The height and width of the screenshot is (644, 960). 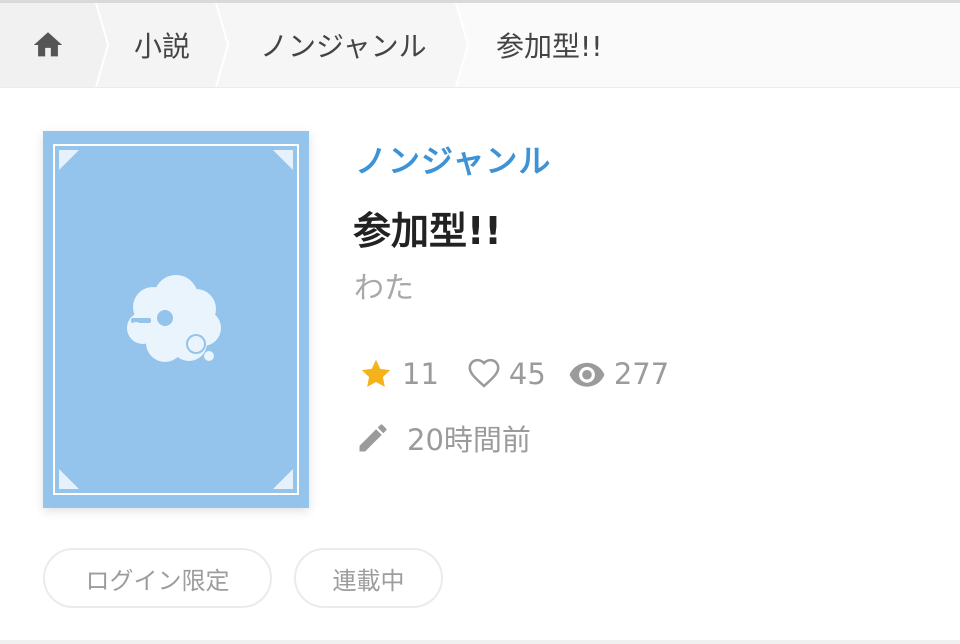 I want to click on genre-link: ノンジャンル, so click(x=453, y=159).